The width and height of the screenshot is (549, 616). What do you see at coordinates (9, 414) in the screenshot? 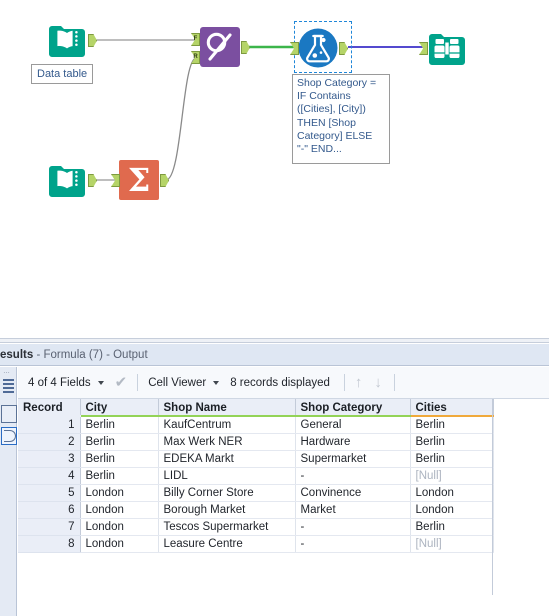
I see `rail-square-button` at bounding box center [9, 414].